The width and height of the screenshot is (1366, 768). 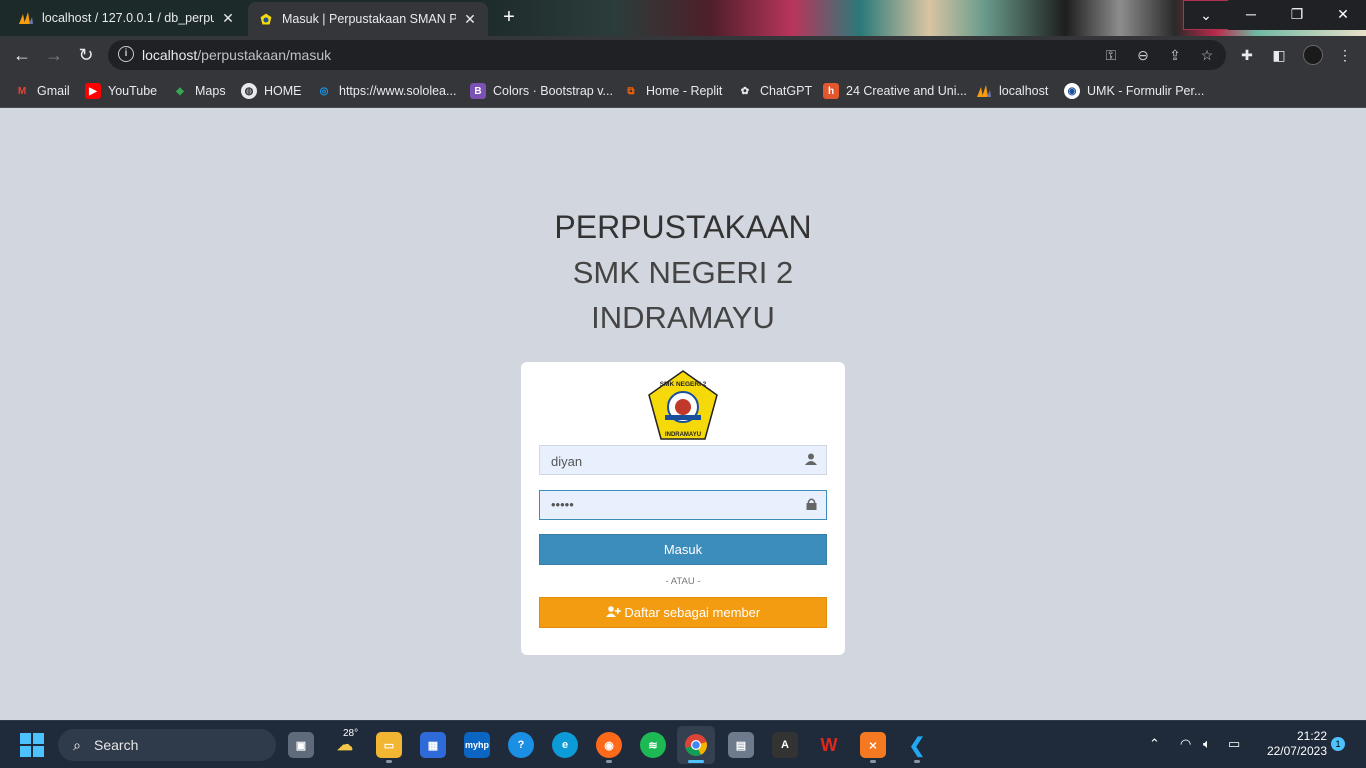 I want to click on bookmark-replit: ⧉ Home - Replit, so click(x=672, y=91).